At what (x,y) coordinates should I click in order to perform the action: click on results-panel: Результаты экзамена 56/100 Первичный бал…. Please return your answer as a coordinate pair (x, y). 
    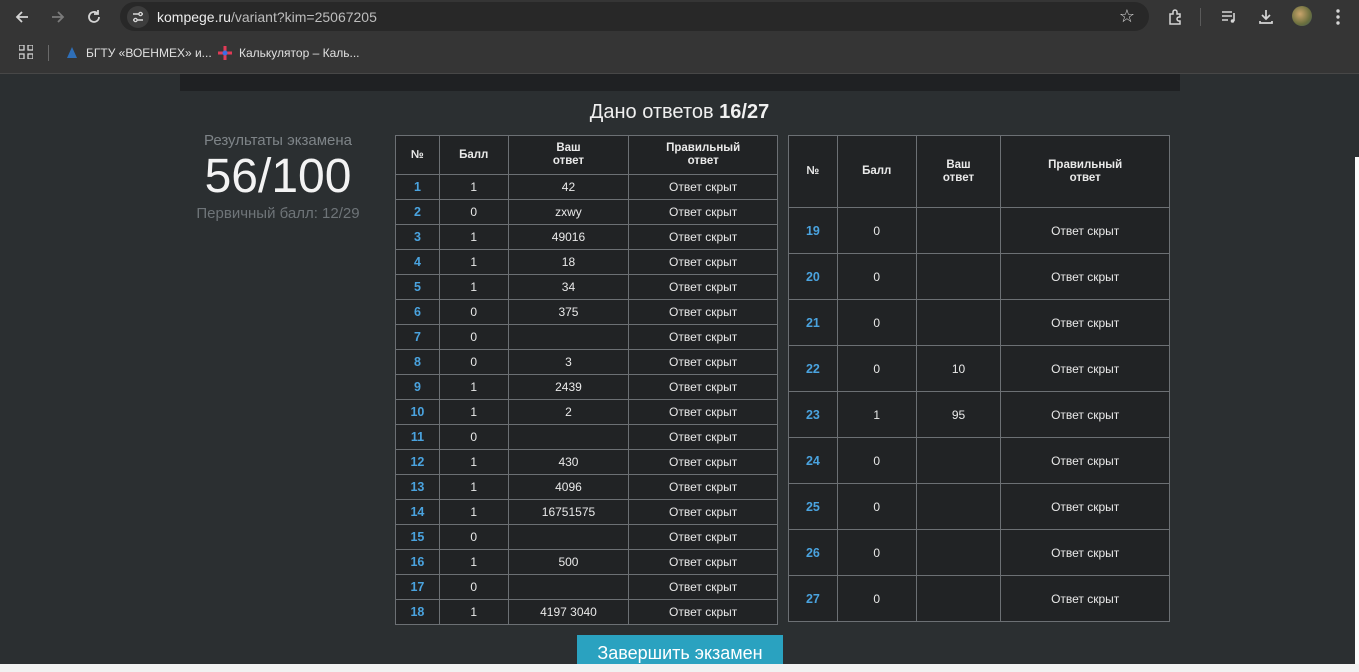
    Looking at the image, I should click on (278, 177).